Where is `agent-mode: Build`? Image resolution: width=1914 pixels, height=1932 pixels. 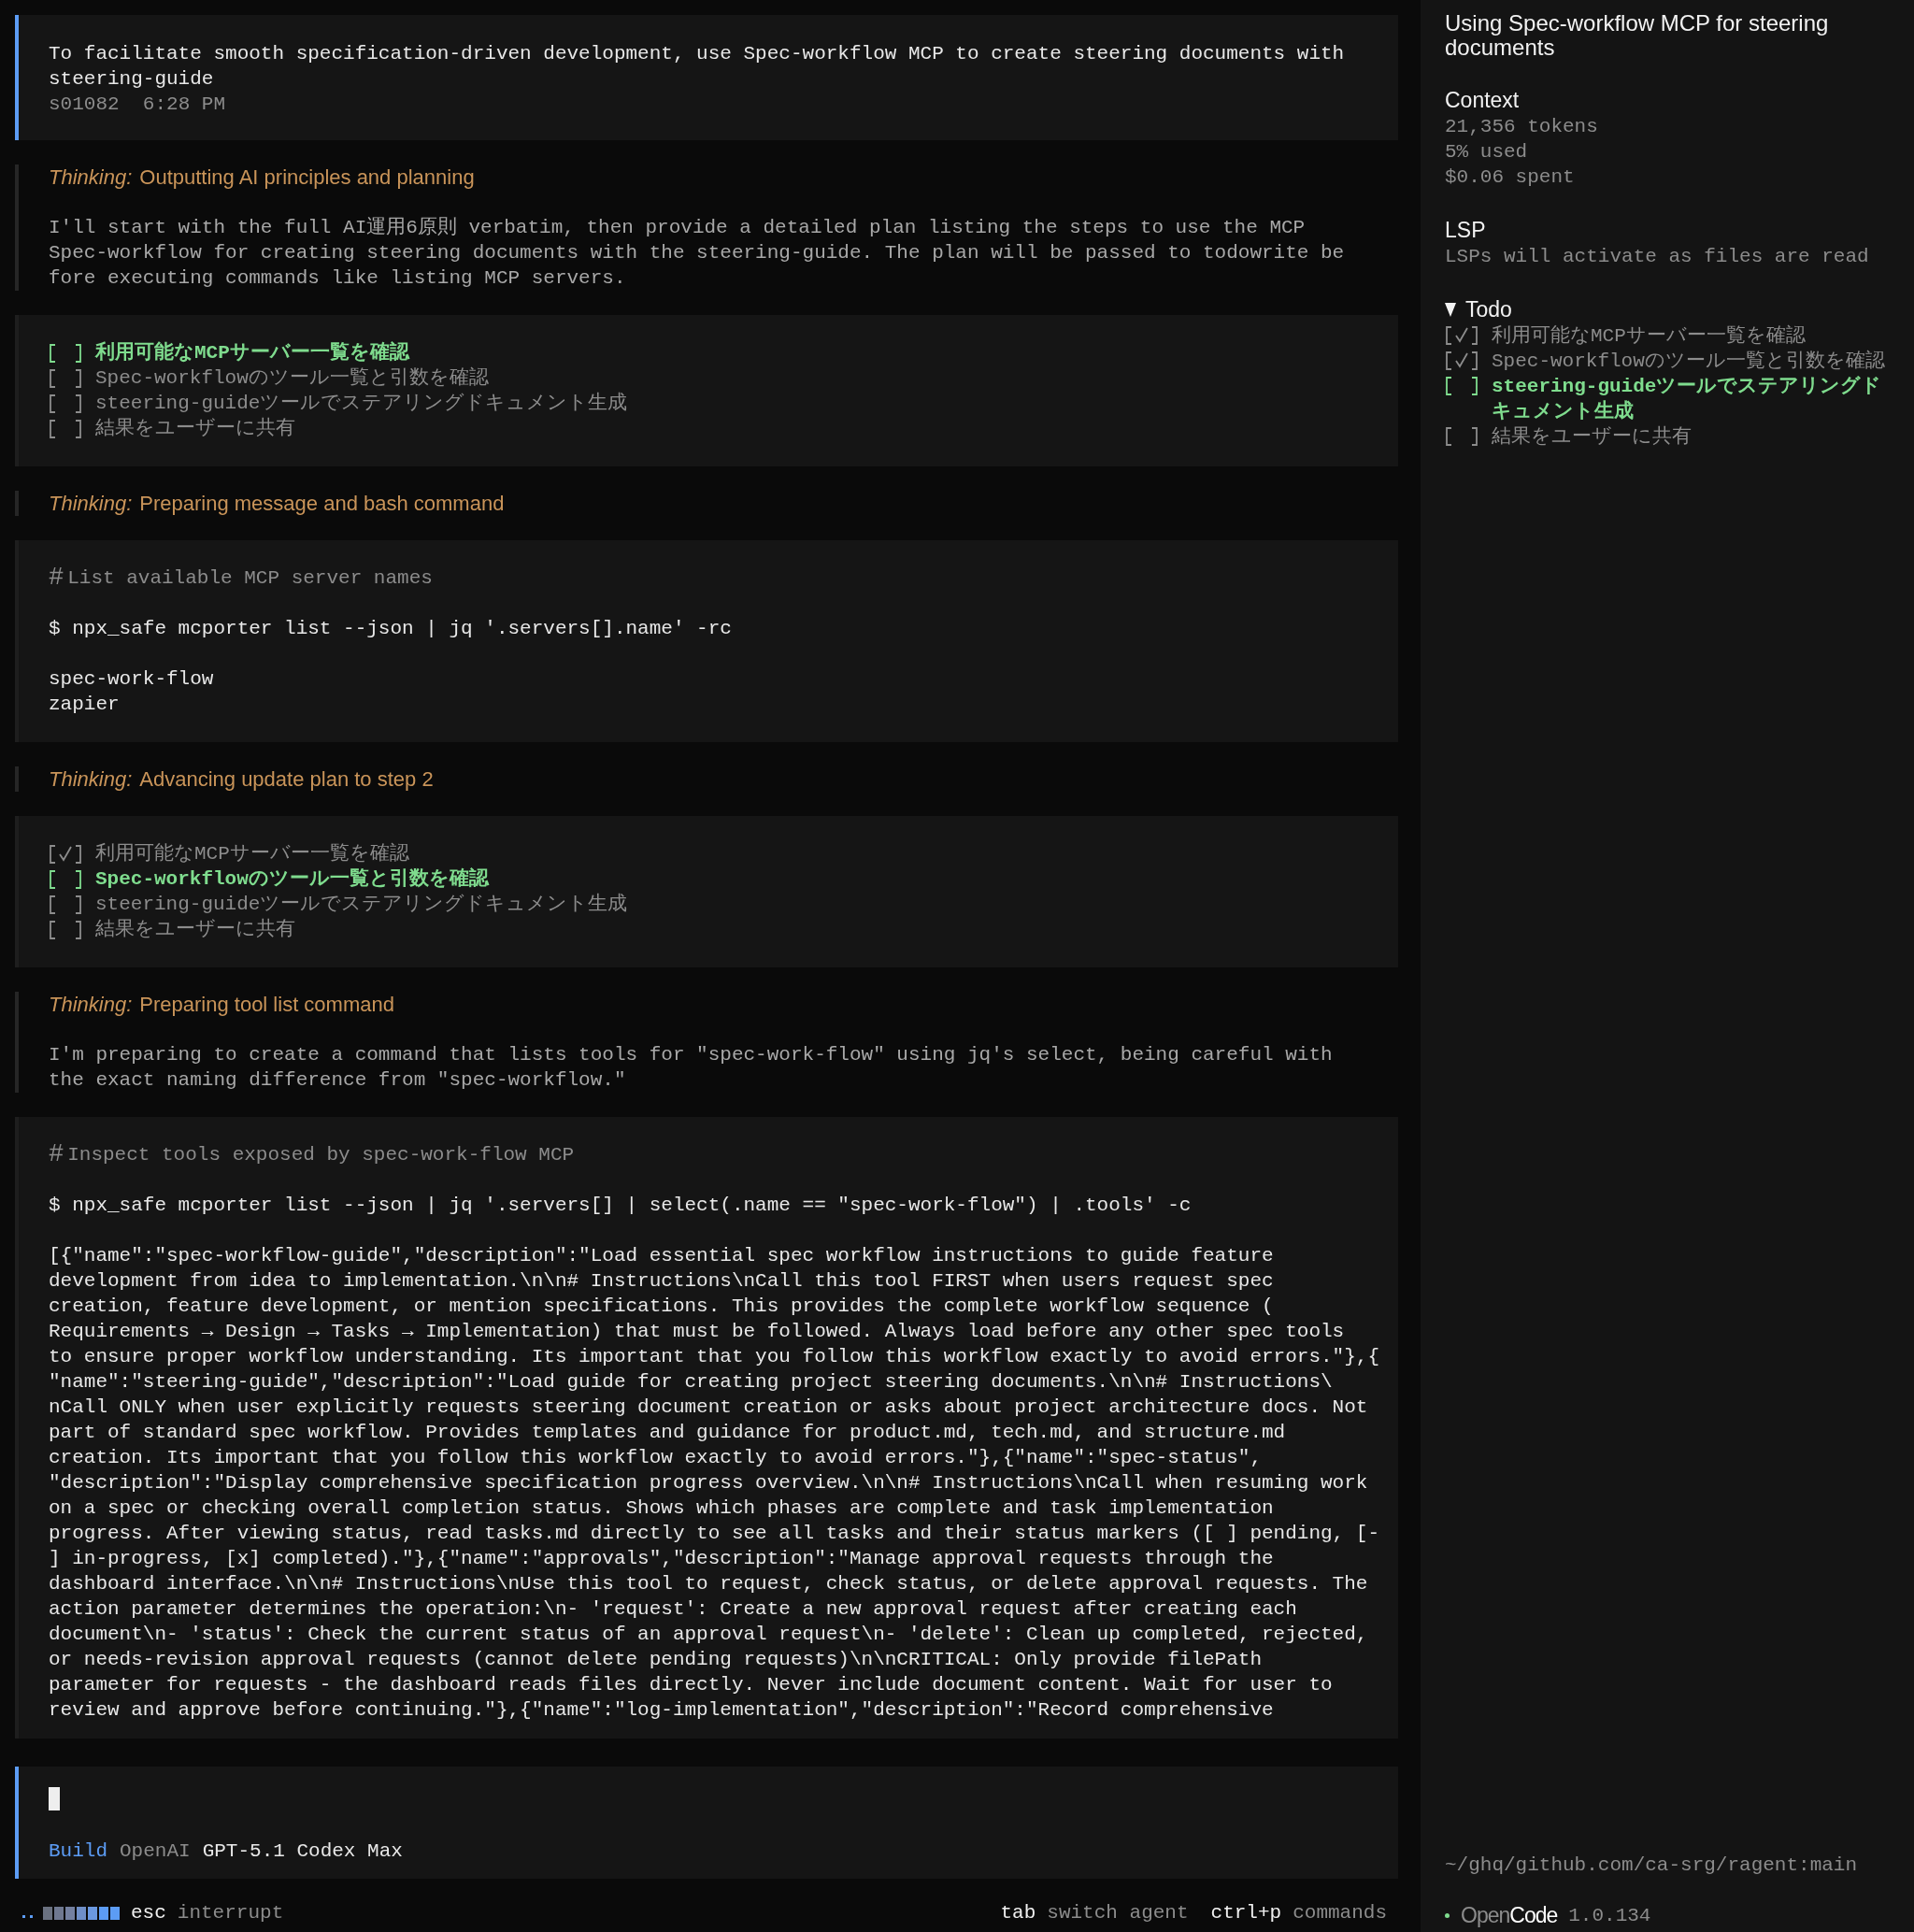
agent-mode: Build is located at coordinates (78, 1851).